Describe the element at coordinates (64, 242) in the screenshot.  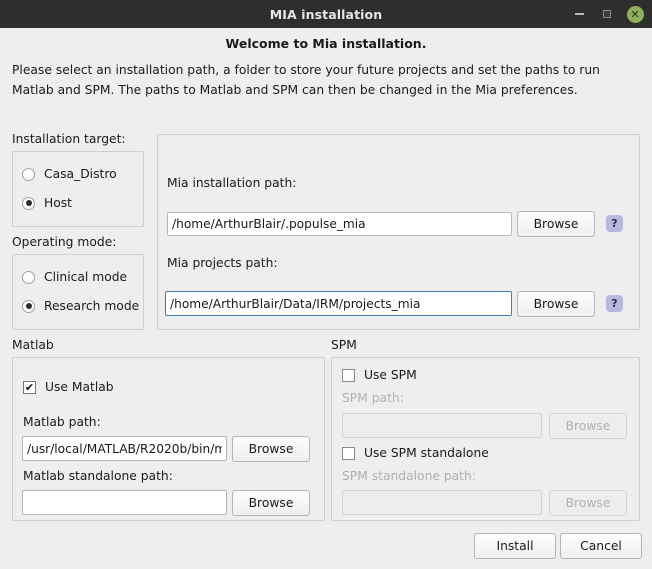
I see `operating-mode-label: Operating mode:` at that location.